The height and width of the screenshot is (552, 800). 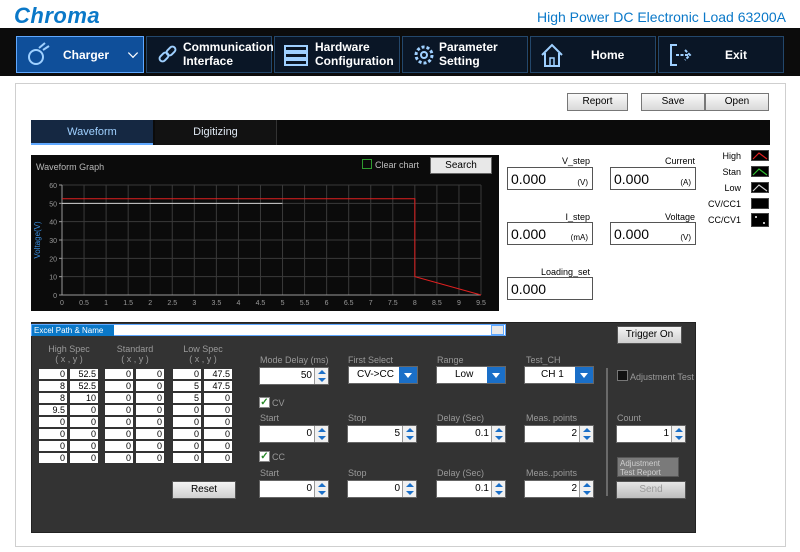 I want to click on tab-waveform: Waveform, so click(x=92, y=132).